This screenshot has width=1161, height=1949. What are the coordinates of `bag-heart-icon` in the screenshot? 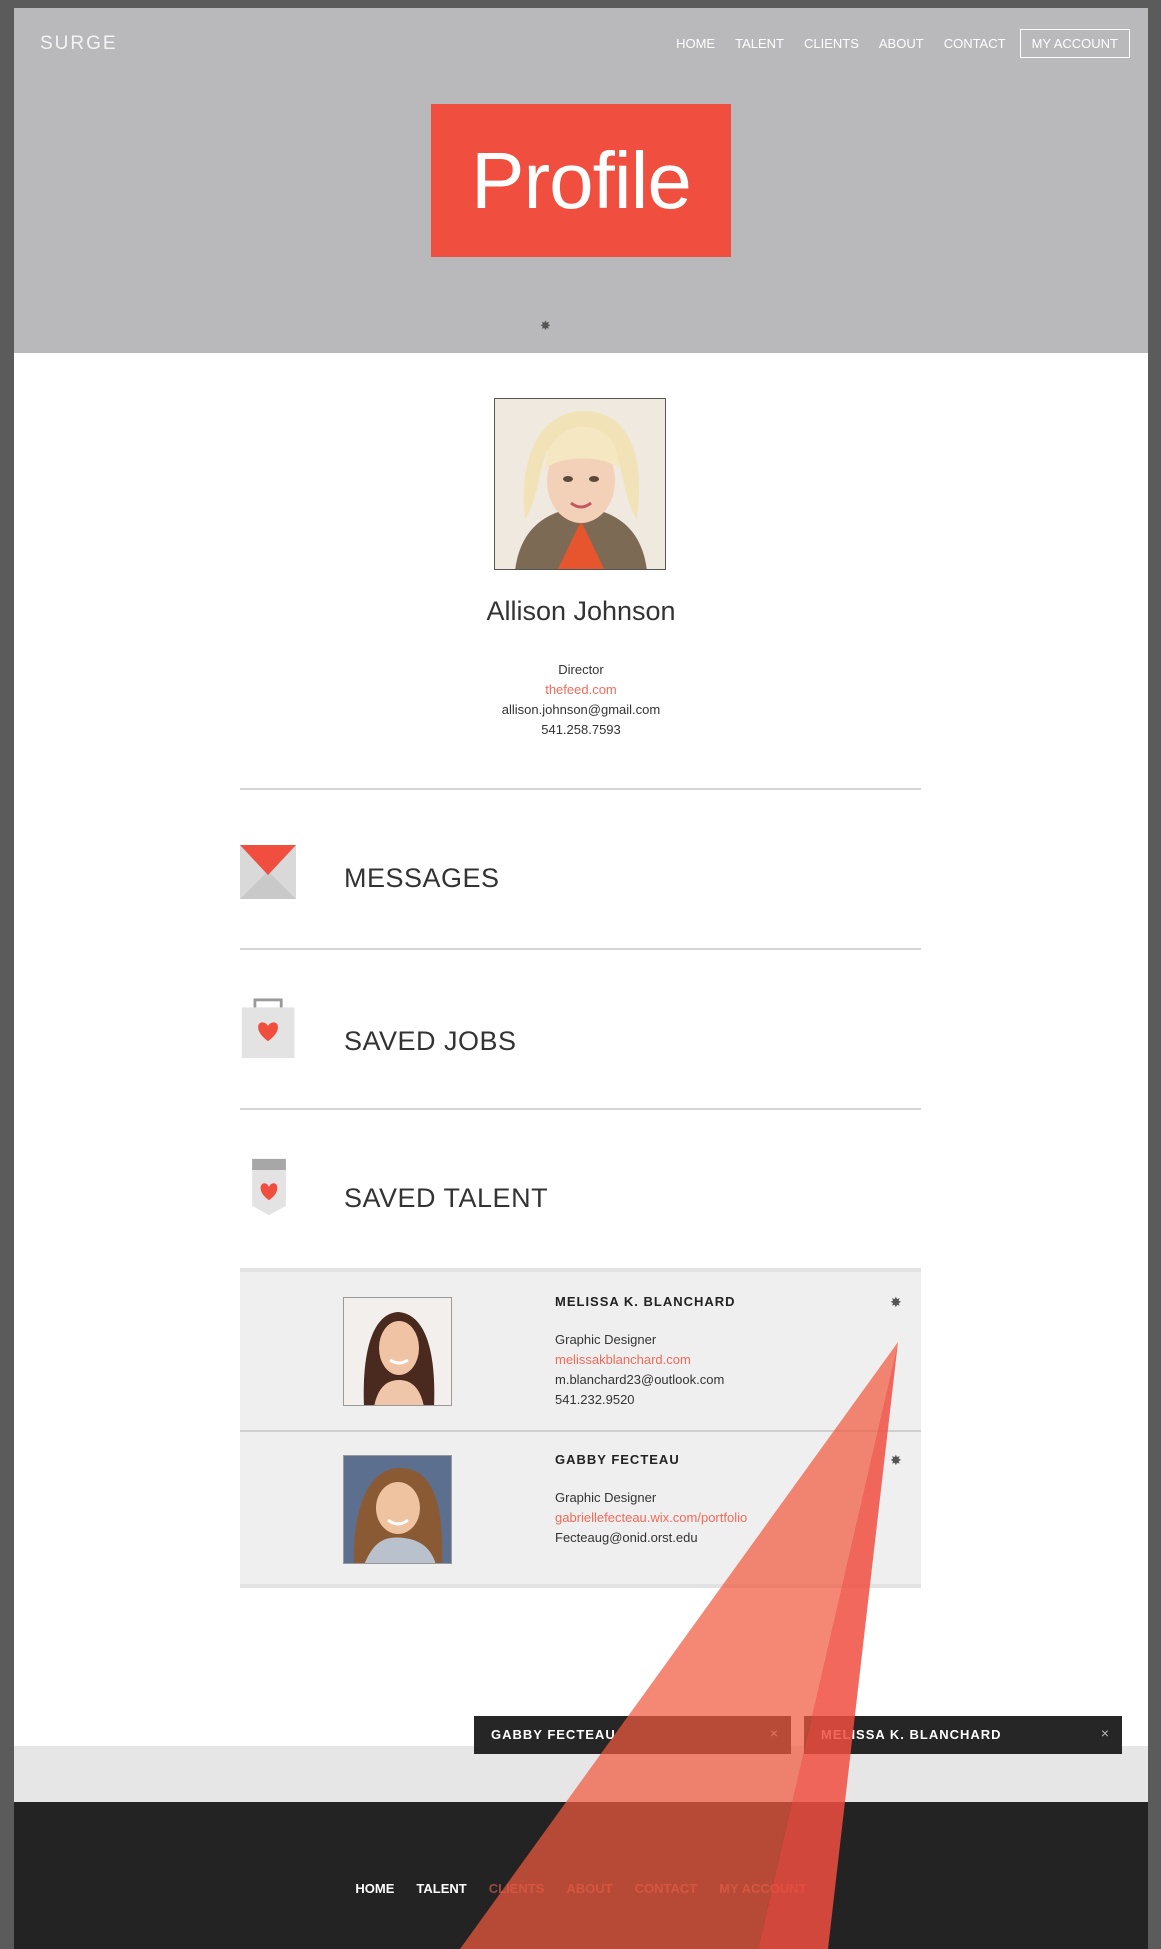 It's located at (268, 1028).